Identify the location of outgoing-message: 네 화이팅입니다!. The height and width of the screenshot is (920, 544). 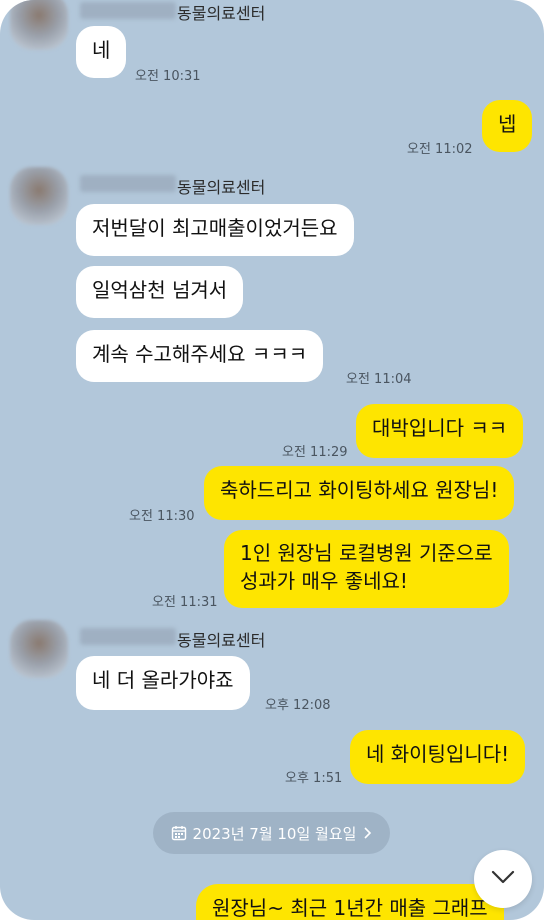
(438, 757).